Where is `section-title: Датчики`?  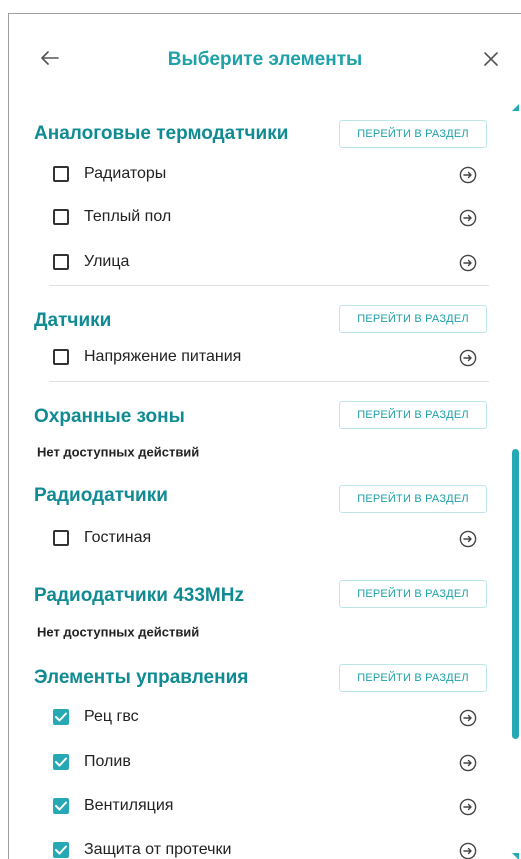
section-title: Датчики is located at coordinates (73, 320).